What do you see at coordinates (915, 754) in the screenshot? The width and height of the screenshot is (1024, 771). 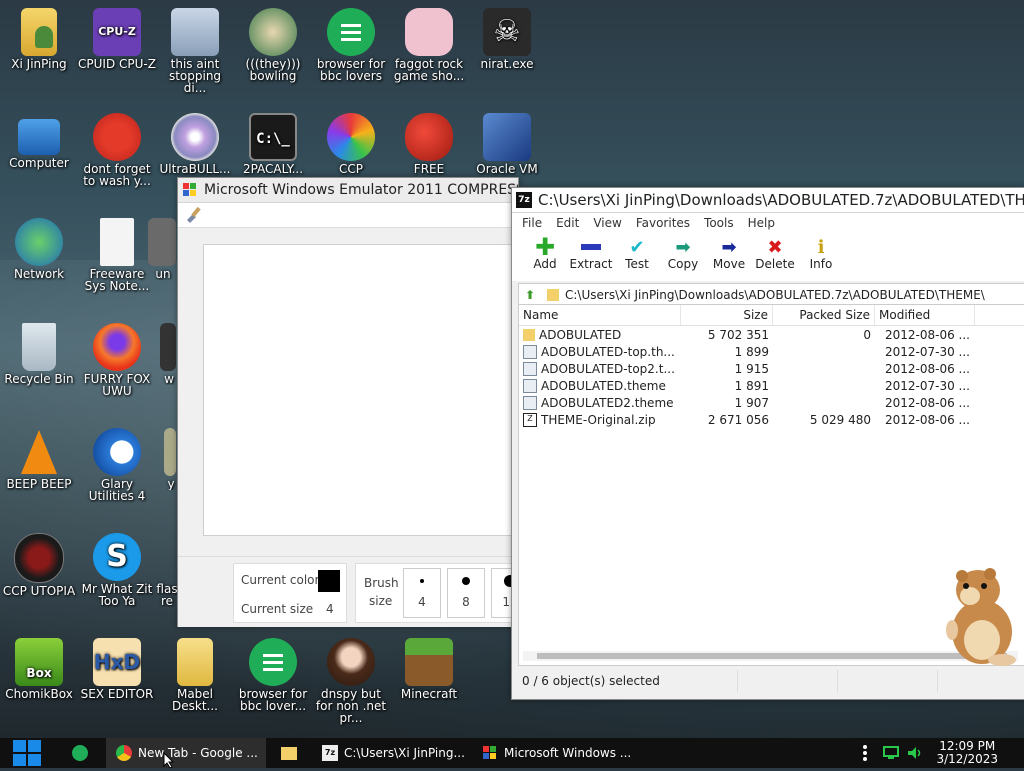 I see `volume-tray-icon` at bounding box center [915, 754].